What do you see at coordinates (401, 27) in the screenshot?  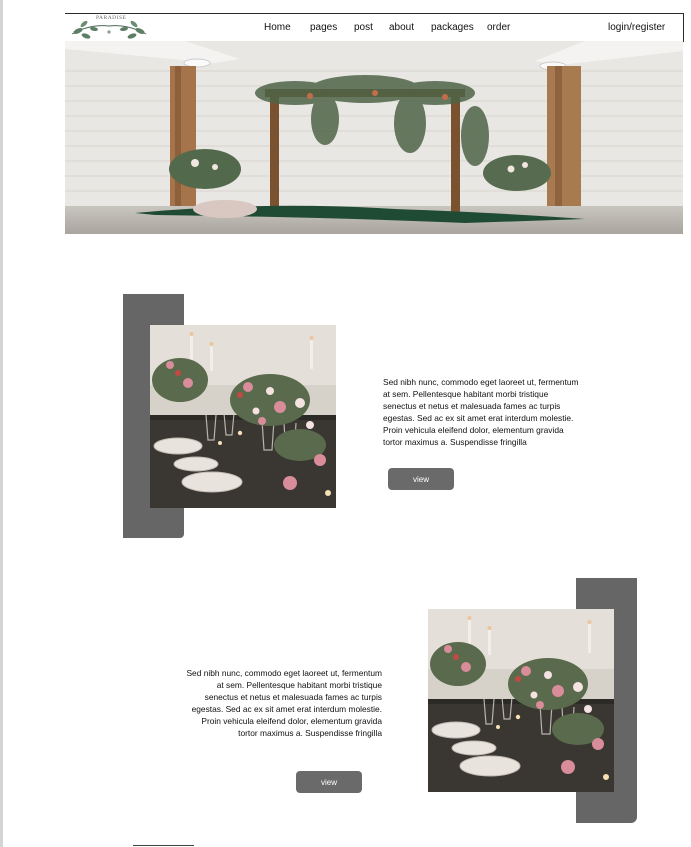 I see `nav-about: about` at bounding box center [401, 27].